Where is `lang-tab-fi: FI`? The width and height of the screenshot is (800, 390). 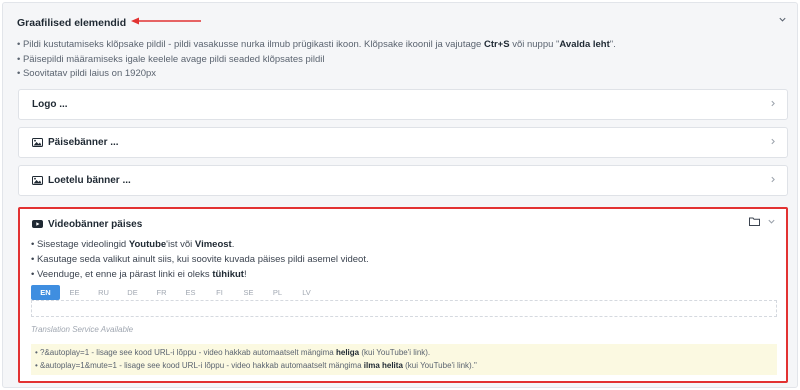 lang-tab-fi: FI is located at coordinates (219, 292).